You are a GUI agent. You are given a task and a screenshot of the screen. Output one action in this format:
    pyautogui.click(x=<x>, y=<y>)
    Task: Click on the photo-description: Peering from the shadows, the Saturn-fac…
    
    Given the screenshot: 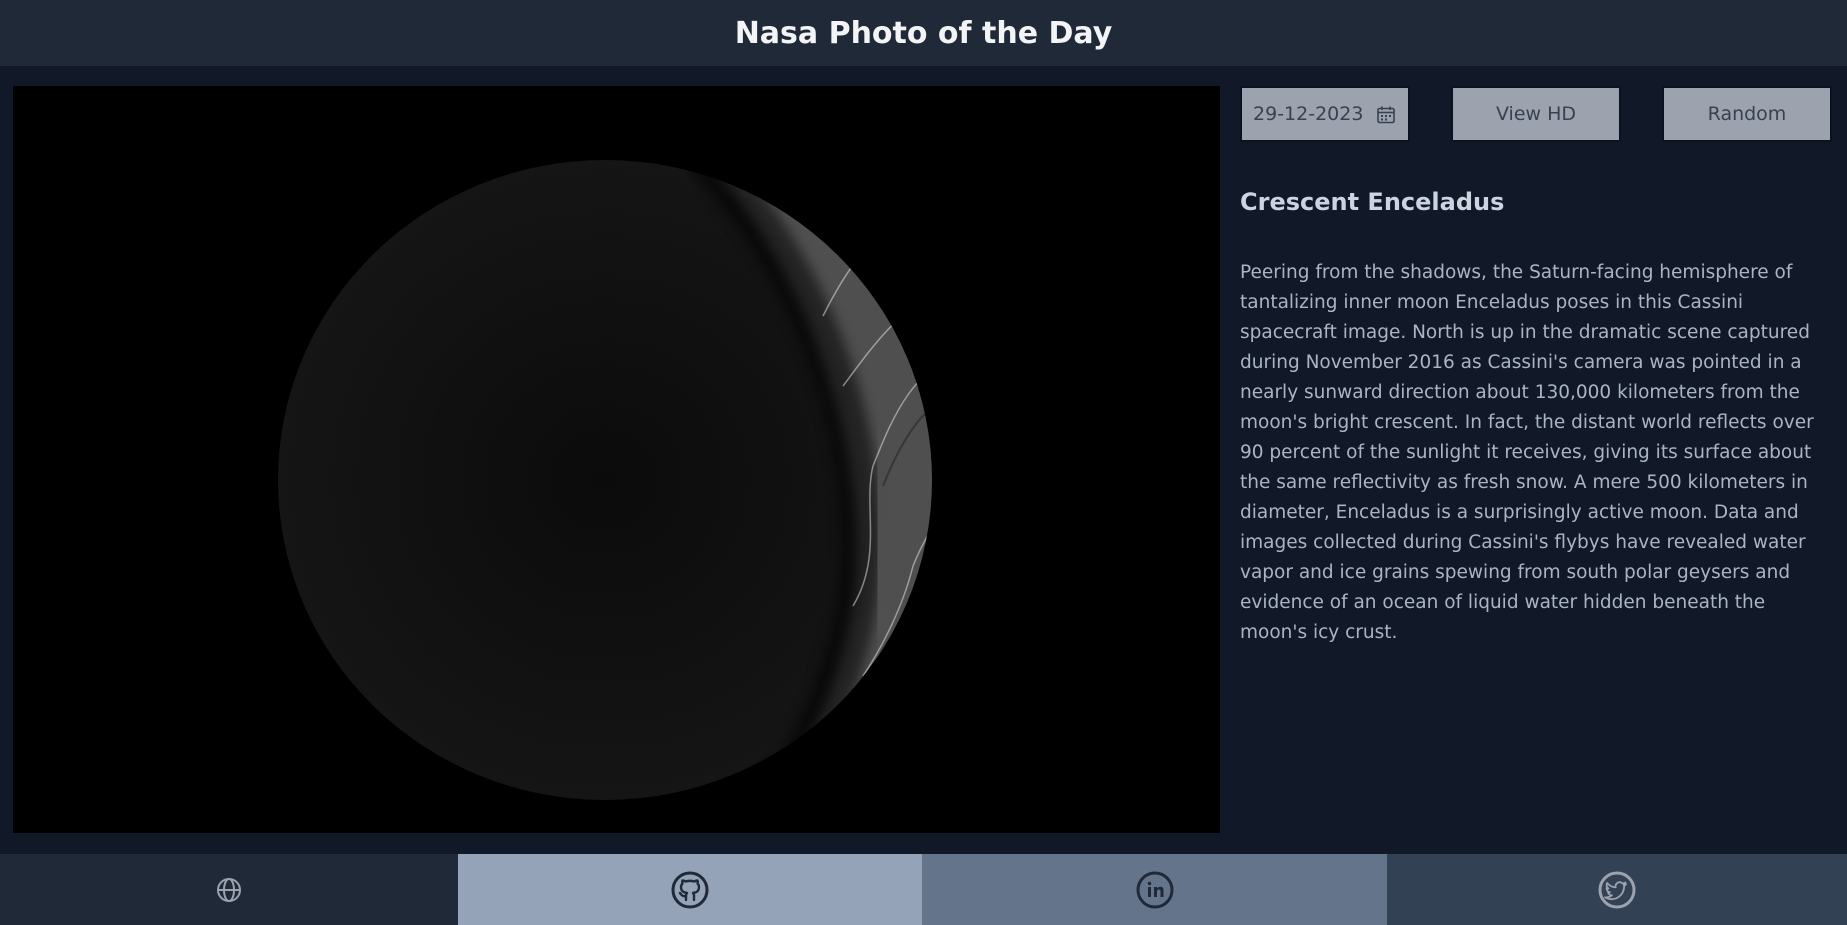 What is the action you would take?
    pyautogui.click(x=1527, y=452)
    